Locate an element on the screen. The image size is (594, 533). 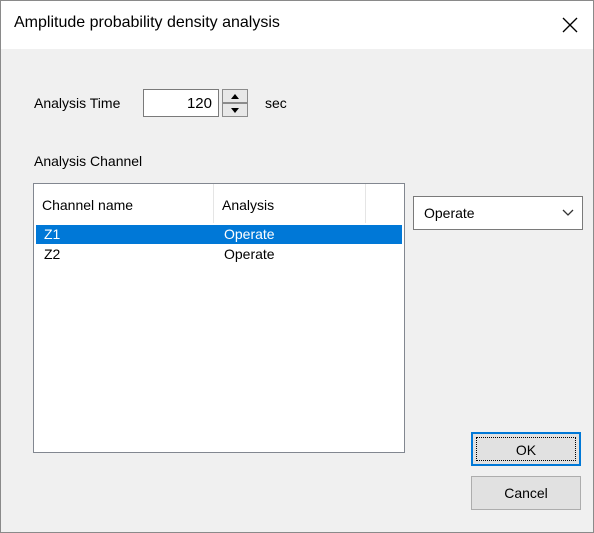
analysis-time-input is located at coordinates (181, 103).